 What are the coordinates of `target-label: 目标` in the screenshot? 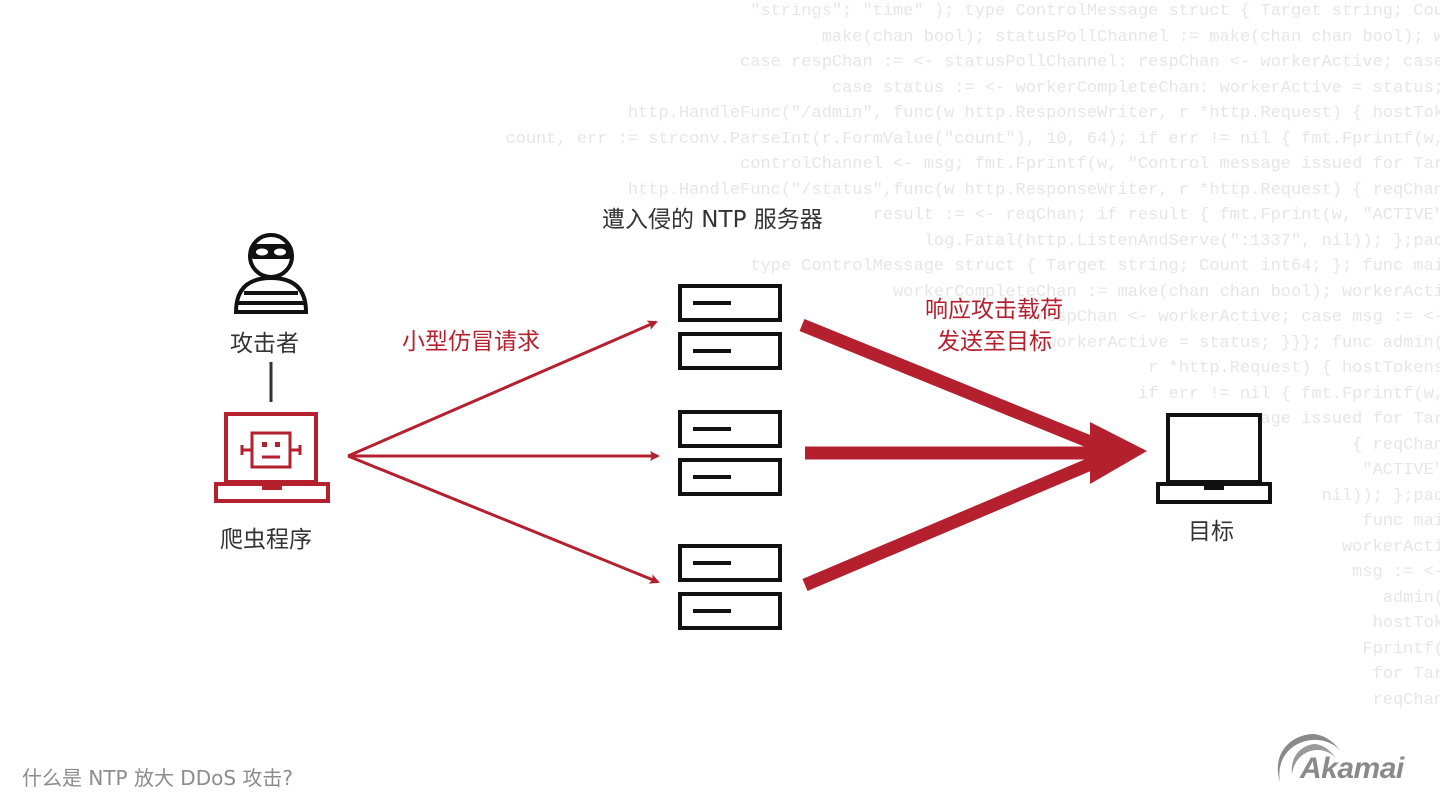 It's located at (1211, 532).